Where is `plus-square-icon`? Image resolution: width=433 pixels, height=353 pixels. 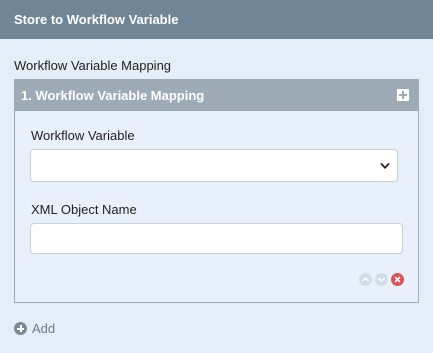
plus-square-icon is located at coordinates (403, 95).